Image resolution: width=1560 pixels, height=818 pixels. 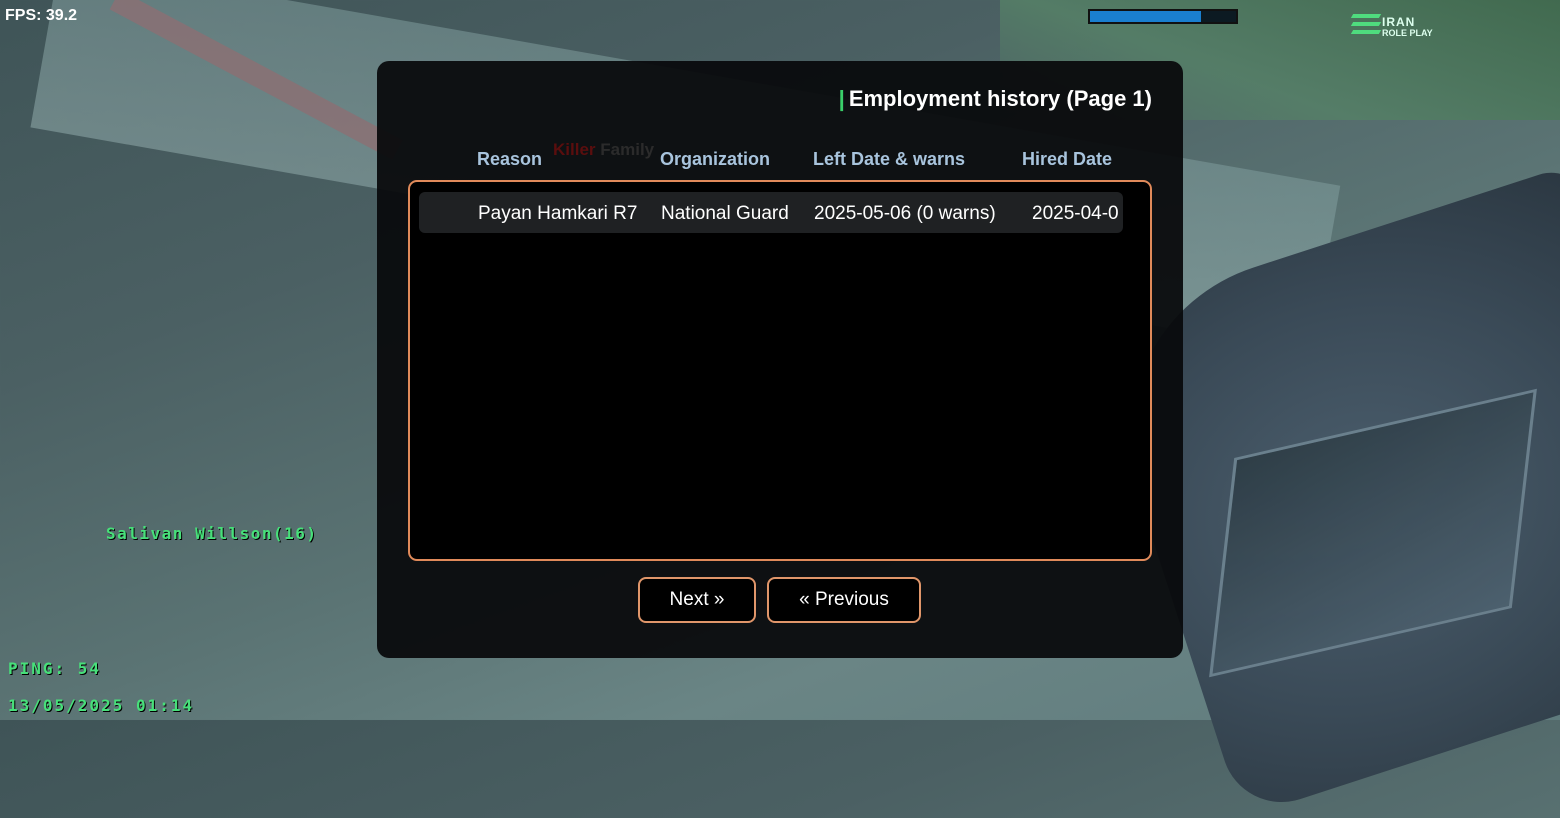 What do you see at coordinates (101, 705) in the screenshot?
I see `date-time: 13/05/2025 01:14` at bounding box center [101, 705].